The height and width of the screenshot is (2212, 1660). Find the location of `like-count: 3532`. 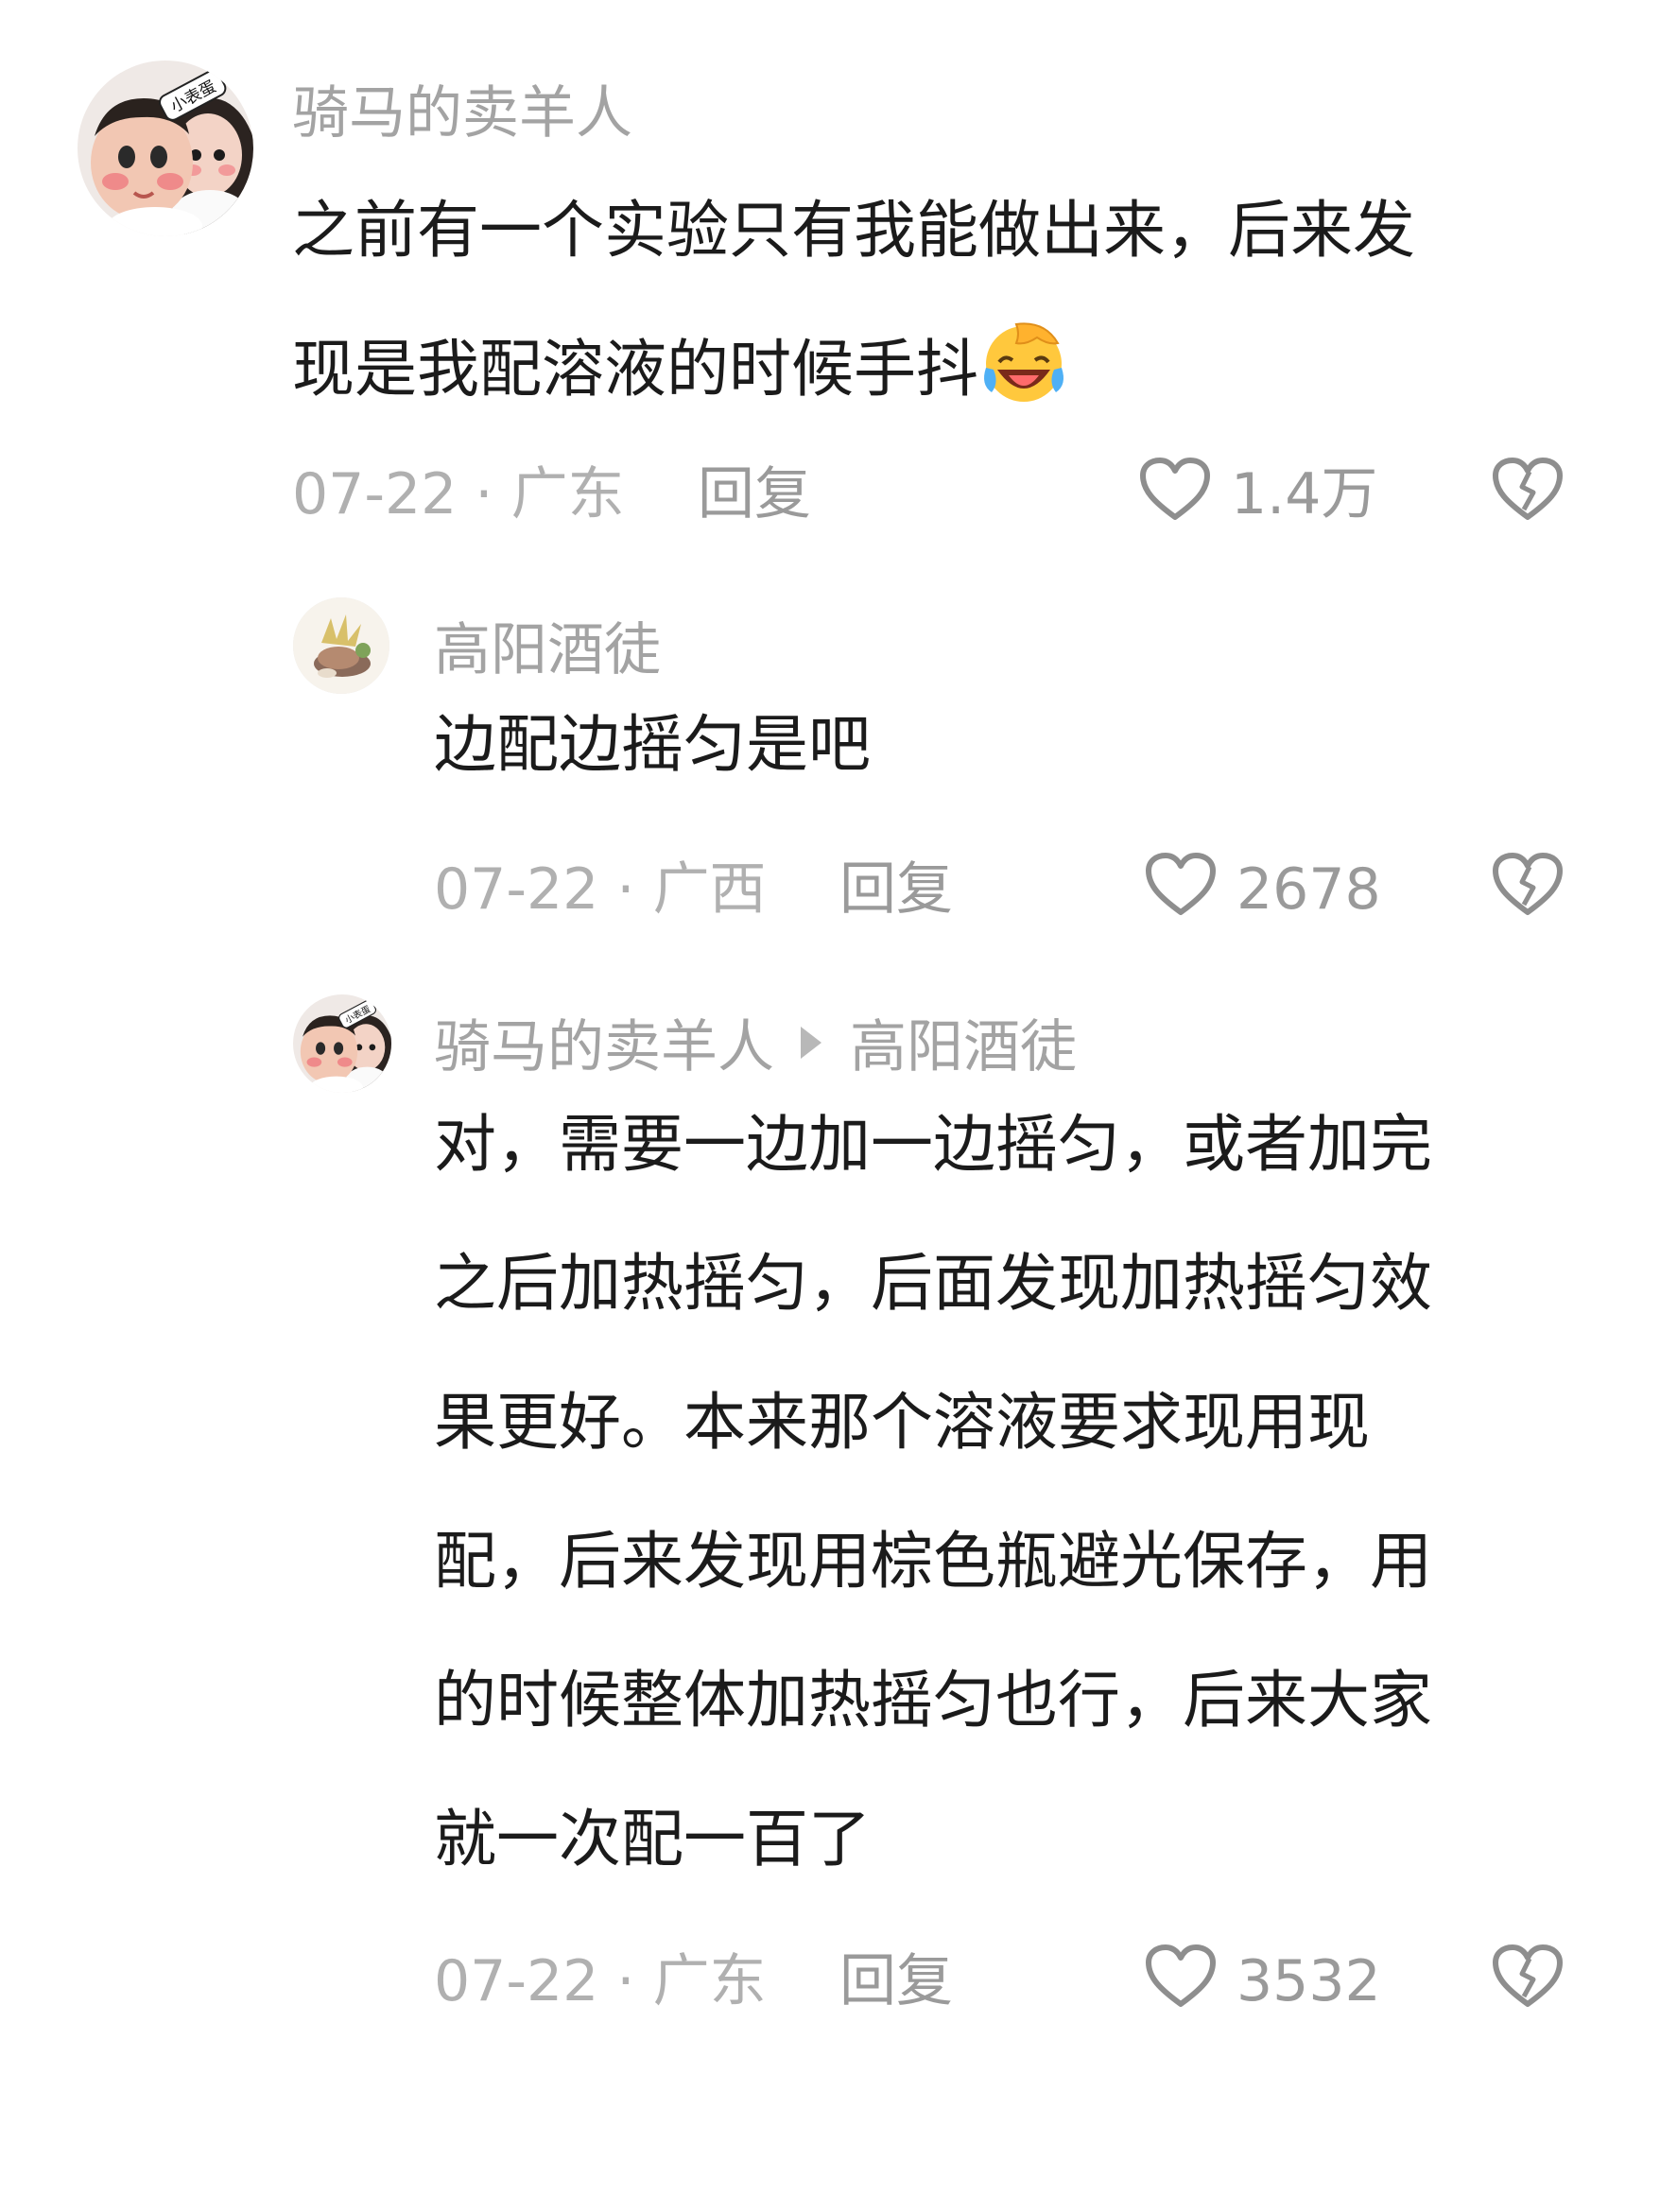

like-count: 3532 is located at coordinates (1308, 1981).